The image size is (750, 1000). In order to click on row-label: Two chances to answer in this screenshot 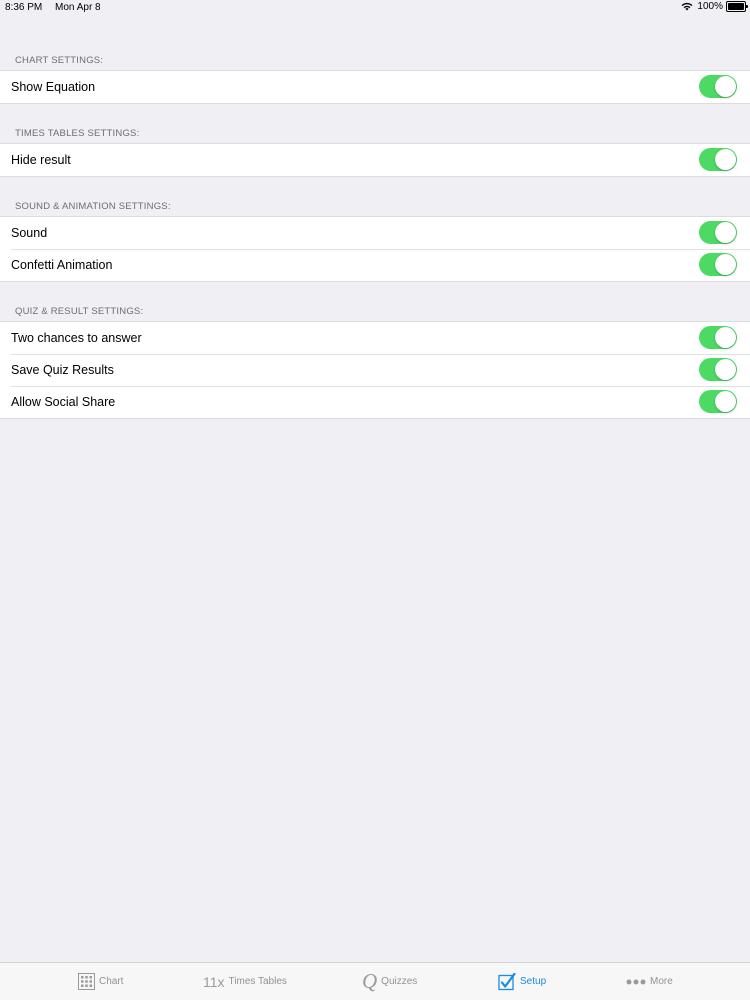, I will do `click(76, 338)`.